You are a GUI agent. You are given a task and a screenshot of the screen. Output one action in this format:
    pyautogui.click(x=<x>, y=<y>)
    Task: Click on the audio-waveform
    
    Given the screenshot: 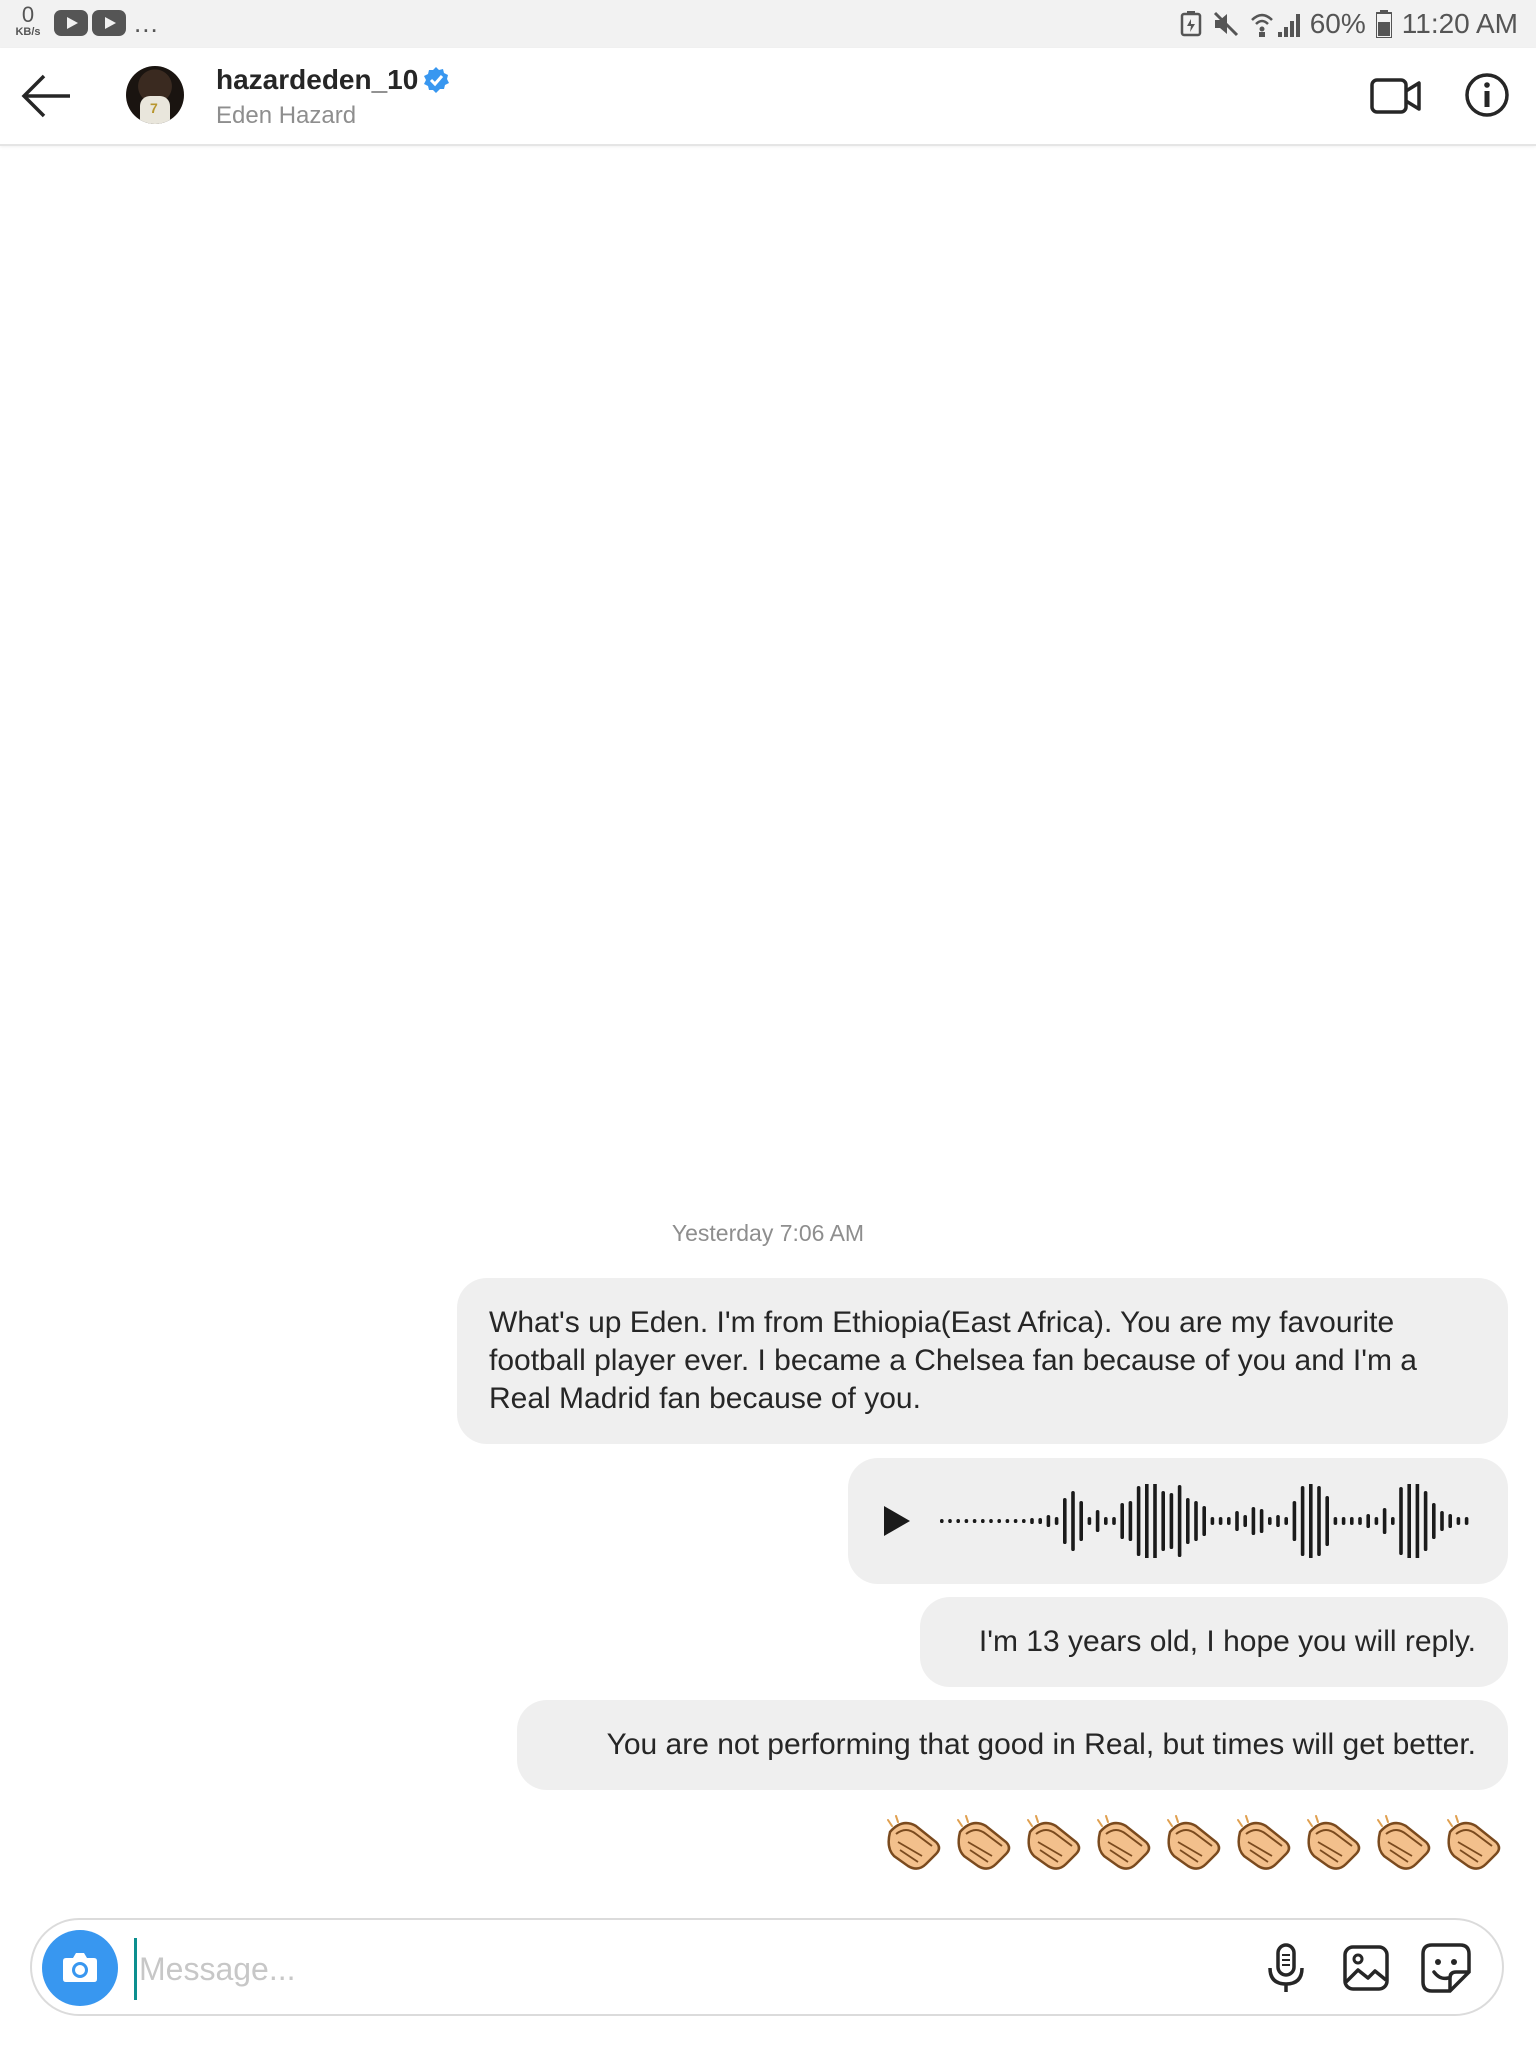 What is the action you would take?
    pyautogui.click(x=1210, y=1521)
    